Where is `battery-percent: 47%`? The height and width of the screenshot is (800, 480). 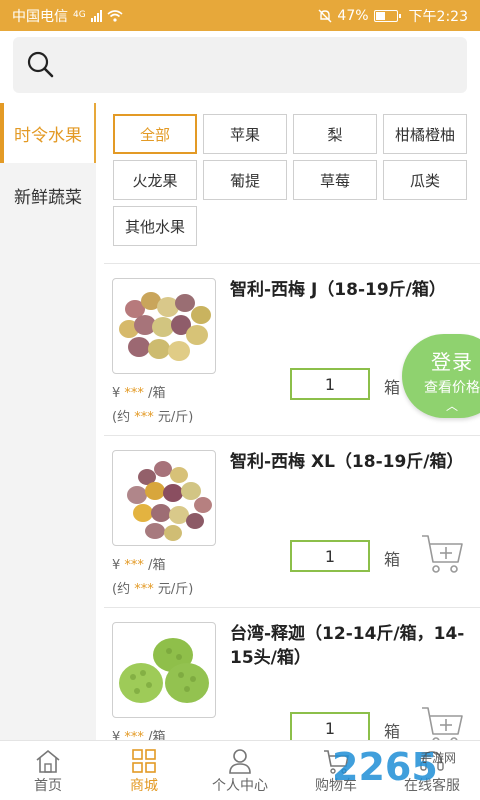 battery-percent: 47% is located at coordinates (353, 15).